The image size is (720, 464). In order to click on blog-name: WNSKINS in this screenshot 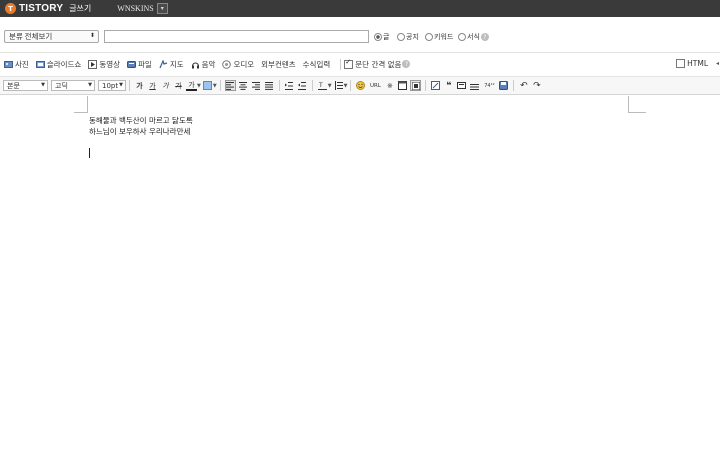, I will do `click(135, 8)`.